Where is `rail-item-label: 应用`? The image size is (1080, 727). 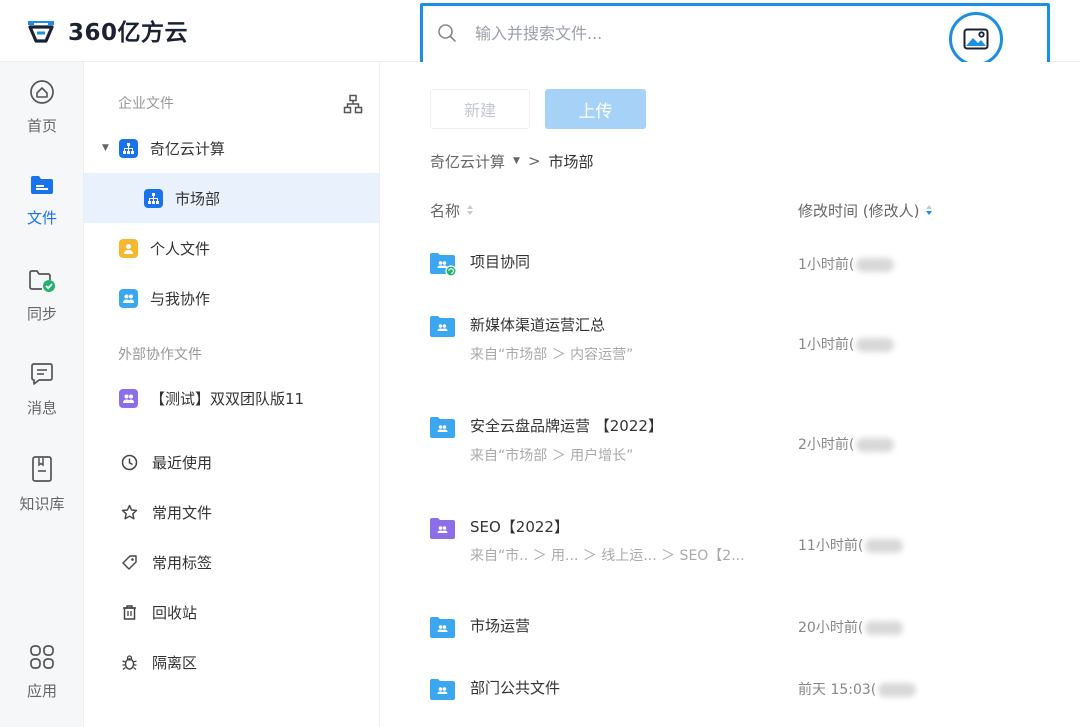
rail-item-label: 应用 is located at coordinates (41, 690).